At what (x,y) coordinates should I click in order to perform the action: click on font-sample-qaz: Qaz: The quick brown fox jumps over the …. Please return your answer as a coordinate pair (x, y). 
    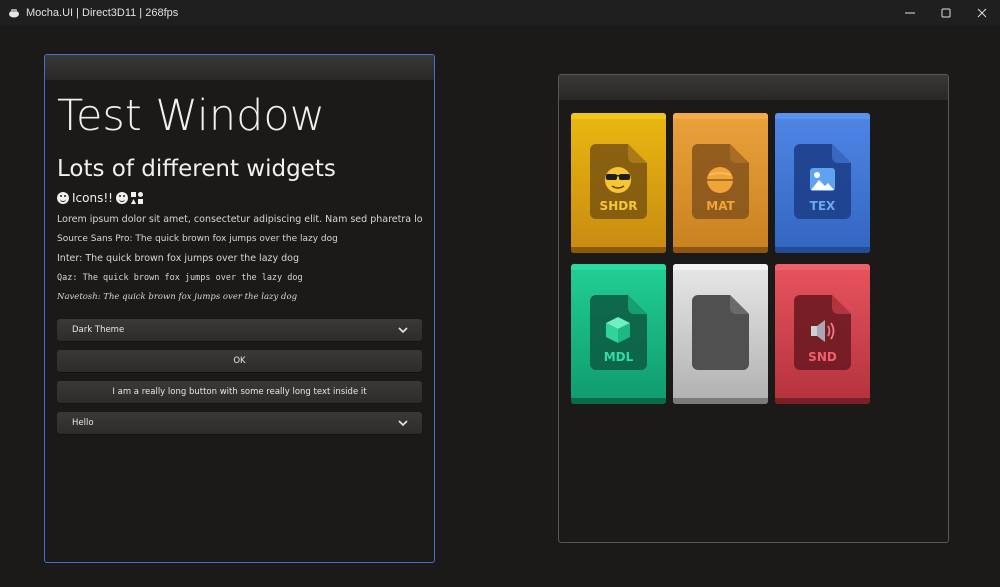
    Looking at the image, I should click on (180, 278).